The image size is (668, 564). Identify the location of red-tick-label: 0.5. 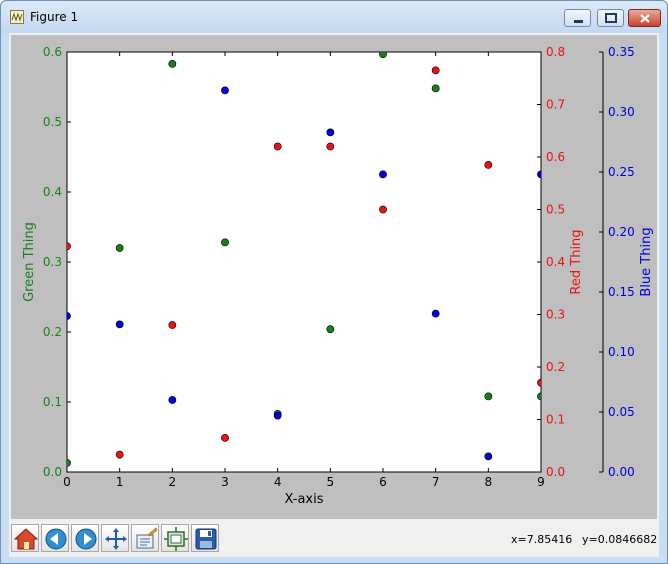
(555, 210).